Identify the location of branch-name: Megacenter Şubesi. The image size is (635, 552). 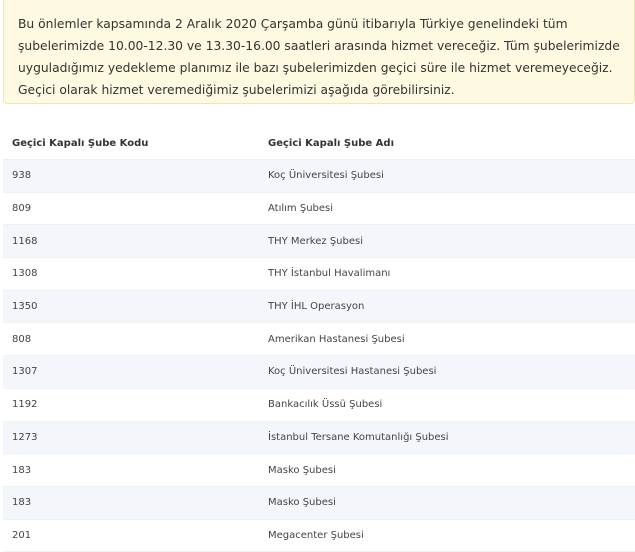
(316, 535).